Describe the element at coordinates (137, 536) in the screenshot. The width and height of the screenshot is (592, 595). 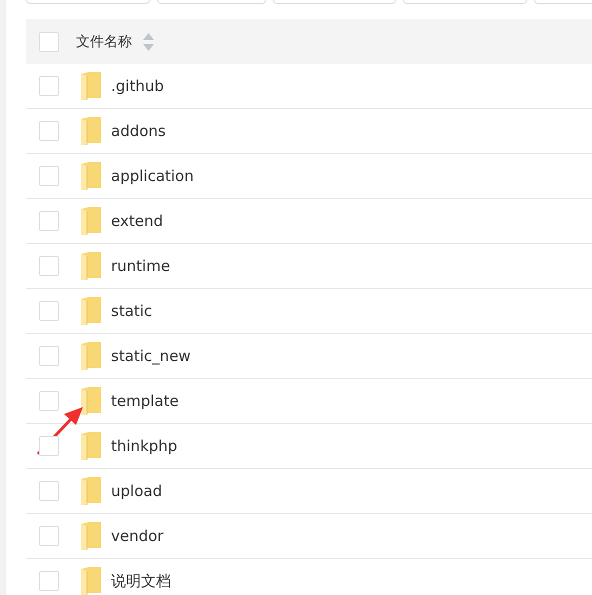
I see `file-name: vendor` at that location.